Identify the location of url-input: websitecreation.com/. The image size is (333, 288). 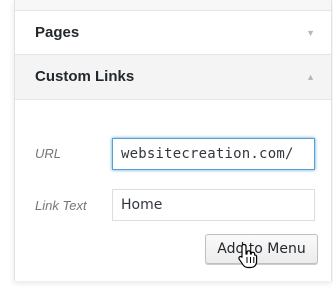
(213, 154).